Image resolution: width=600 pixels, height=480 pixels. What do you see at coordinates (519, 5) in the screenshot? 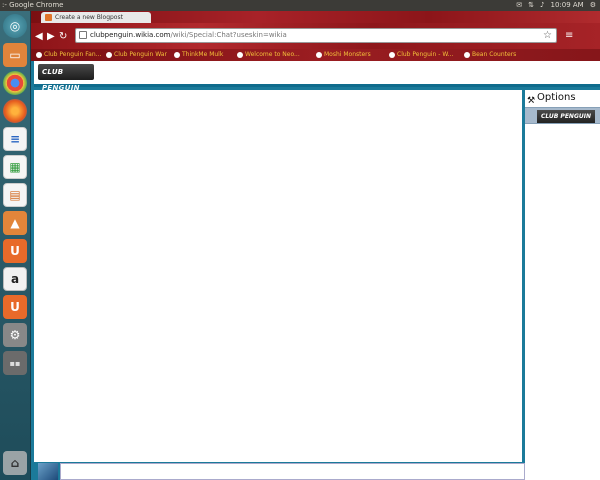
I see `mail-indicator-icon: ✉` at bounding box center [519, 5].